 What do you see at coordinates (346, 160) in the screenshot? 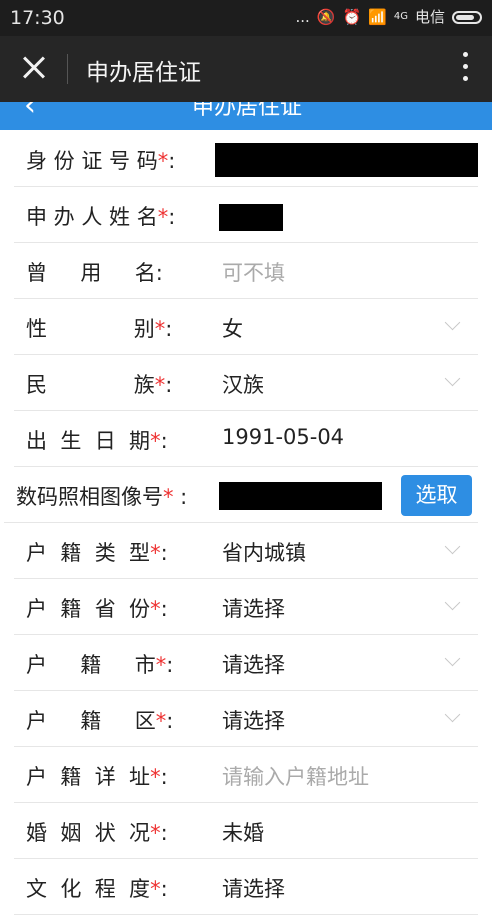
I see `redacted-id-number` at bounding box center [346, 160].